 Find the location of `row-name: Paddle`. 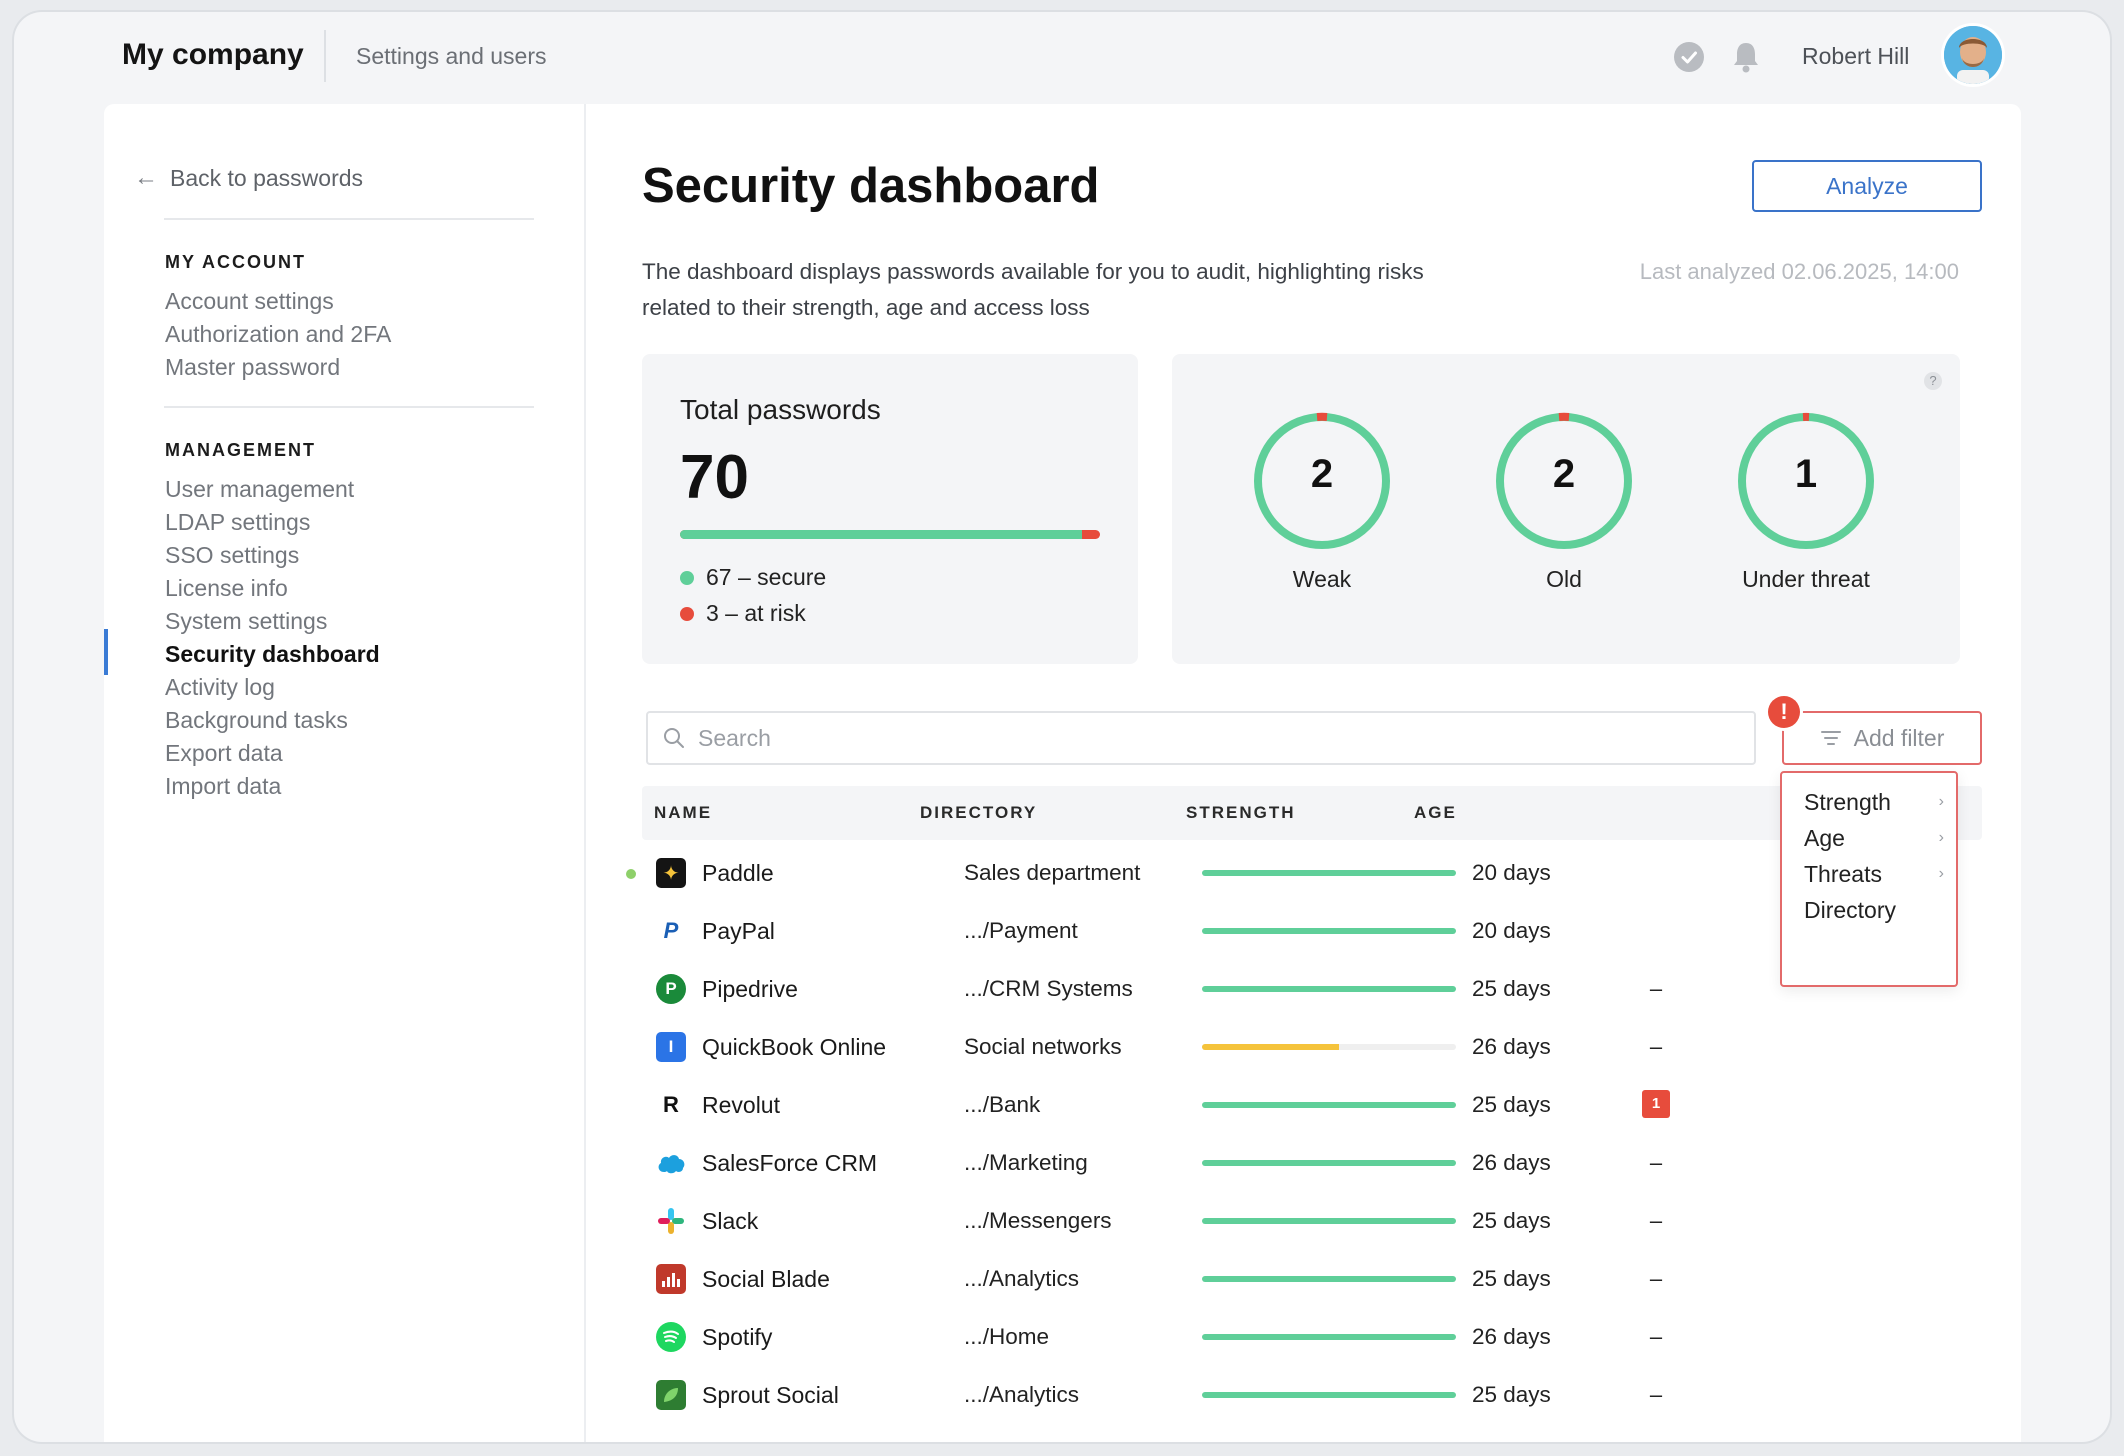

row-name: Paddle is located at coordinates (738, 873).